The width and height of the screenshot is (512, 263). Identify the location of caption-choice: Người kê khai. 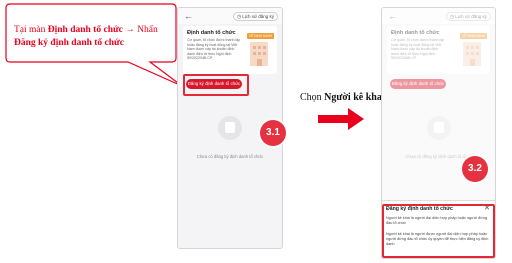
(354, 97).